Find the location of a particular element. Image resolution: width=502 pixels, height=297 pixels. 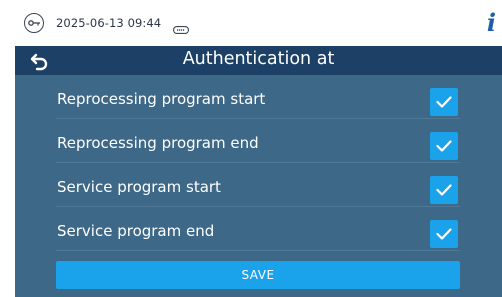

option-row-reprocessing-start: Reprocessing program start is located at coordinates (258, 101).